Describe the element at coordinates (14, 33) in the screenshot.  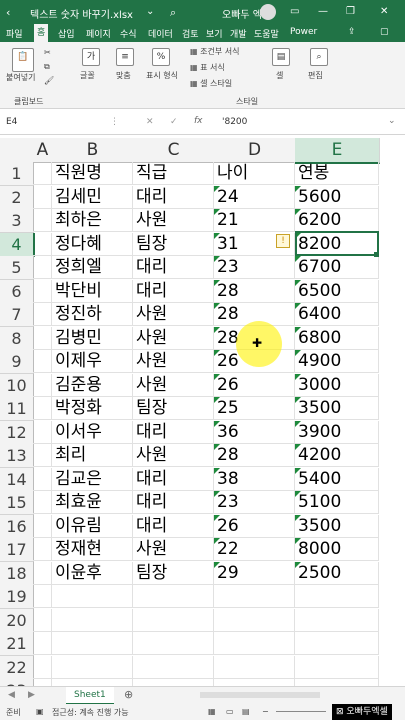
I see `tab-file: 파일` at that location.